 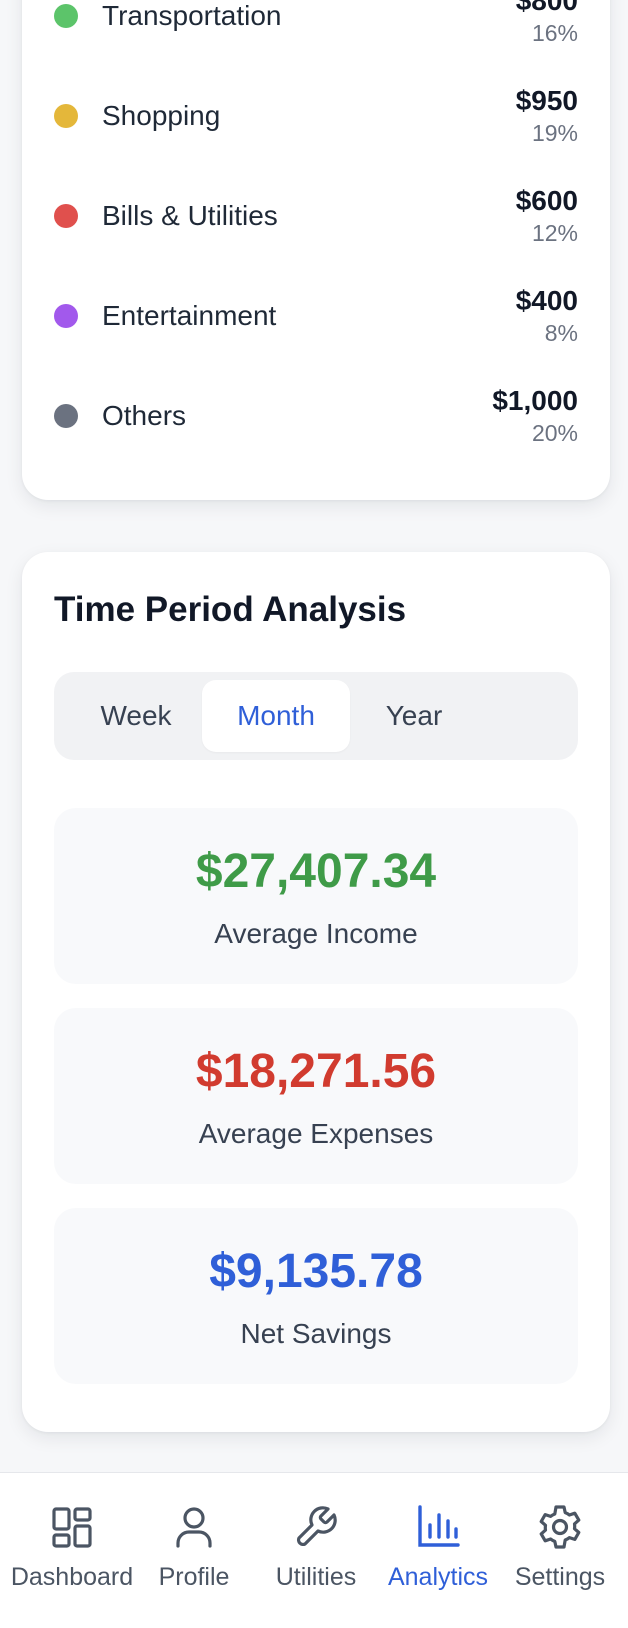 What do you see at coordinates (316, 871) in the screenshot?
I see `stat-value: $27,407.34` at bounding box center [316, 871].